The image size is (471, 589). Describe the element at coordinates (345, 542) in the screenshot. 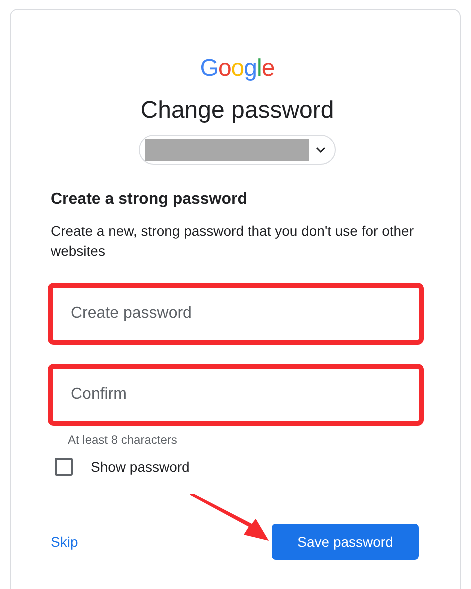

I see `save-button: Save password` at that location.